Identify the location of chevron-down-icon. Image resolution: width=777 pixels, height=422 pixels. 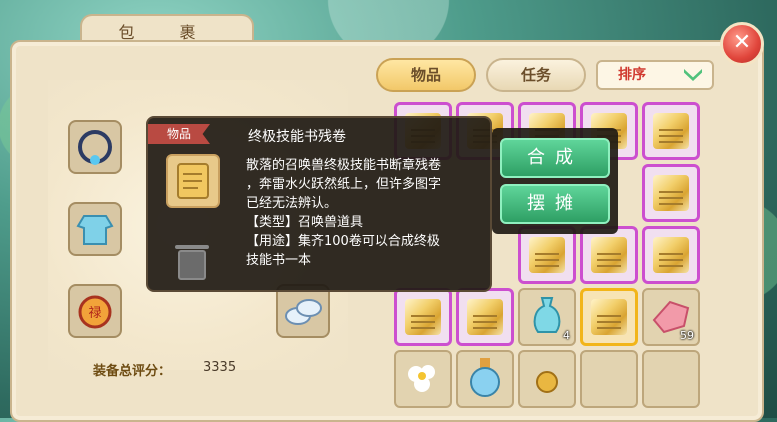
(693, 75).